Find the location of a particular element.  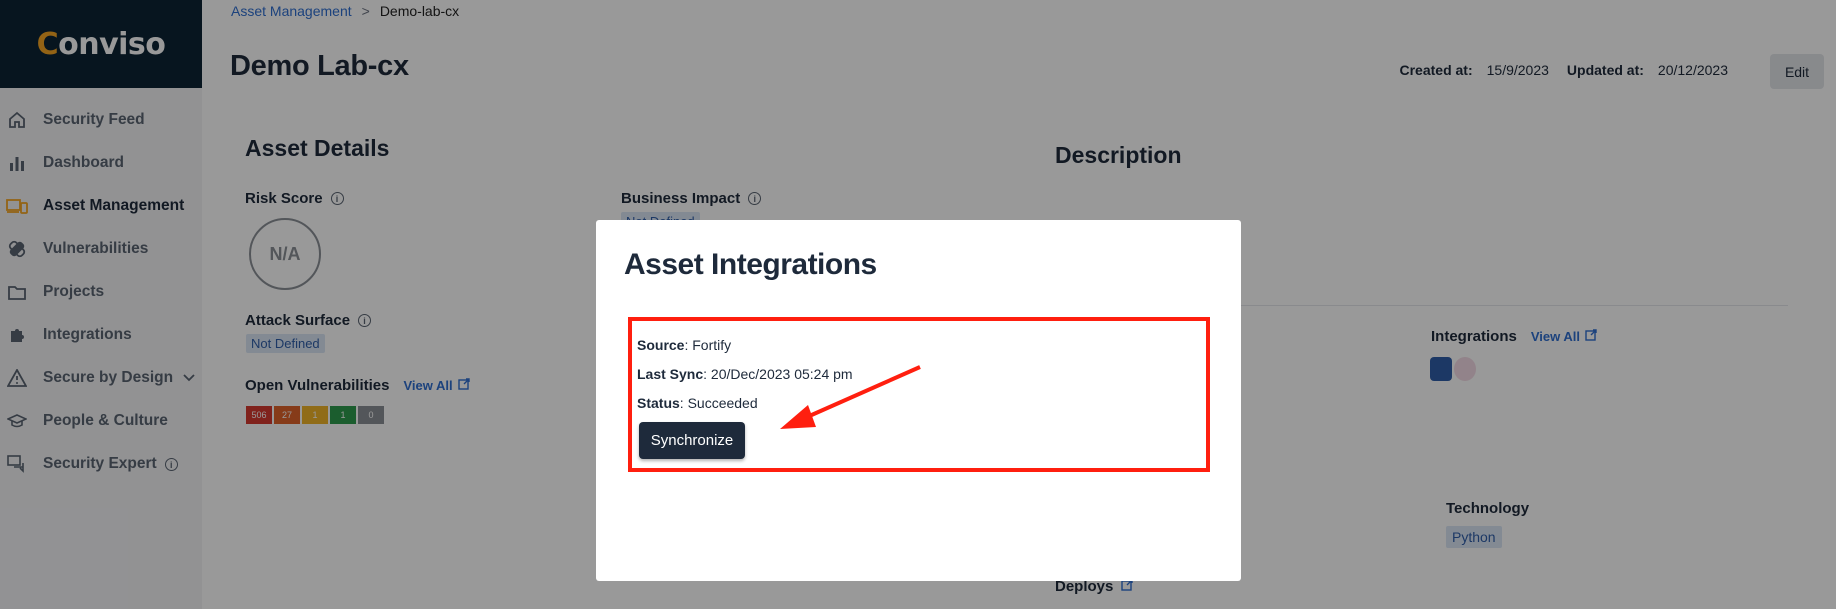

status-row: Status: Succeeded is located at coordinates (697, 403).